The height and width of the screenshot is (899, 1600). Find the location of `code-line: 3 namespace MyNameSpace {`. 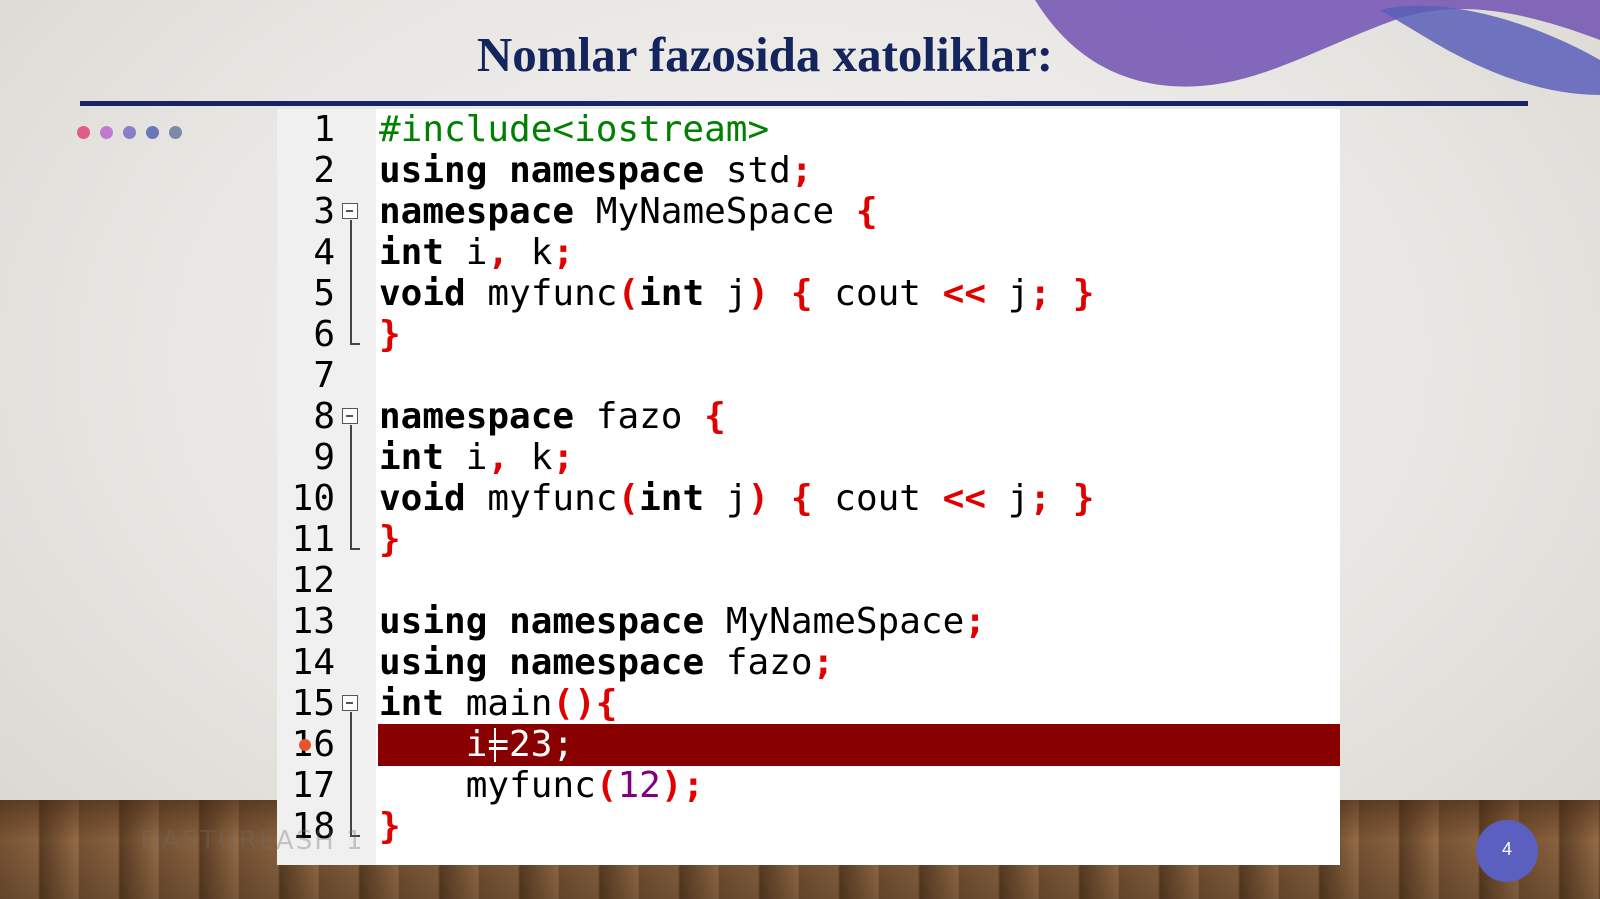

code-line: 3 namespace MyNameSpace { is located at coordinates (808, 212).